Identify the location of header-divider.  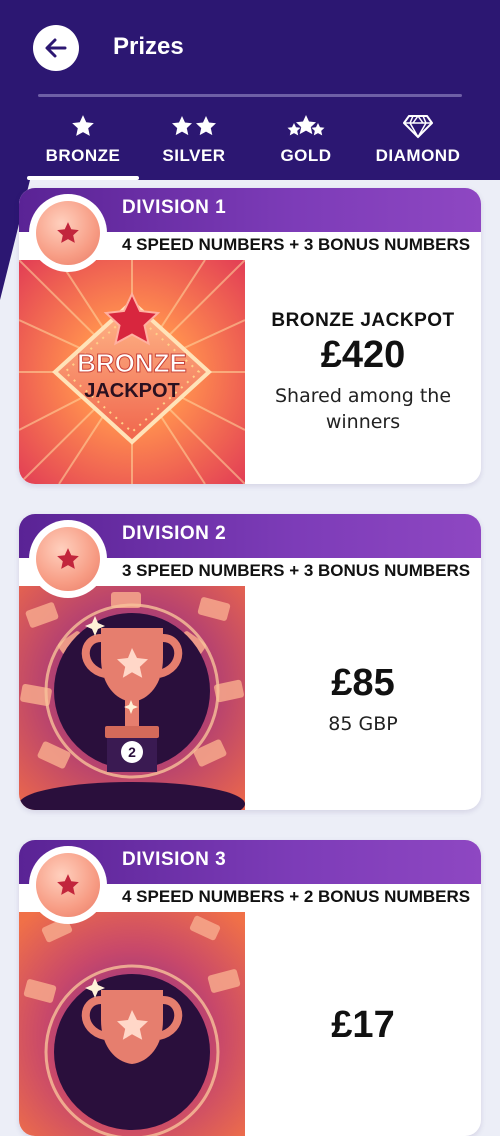
(250, 95).